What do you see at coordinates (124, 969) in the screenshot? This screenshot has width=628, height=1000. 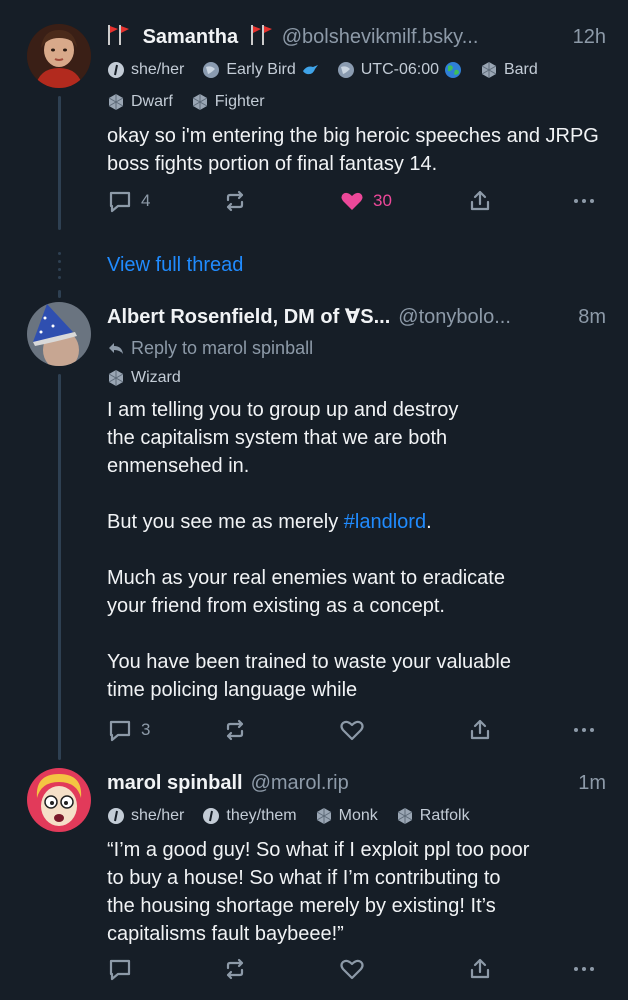 I see `reply-button` at bounding box center [124, 969].